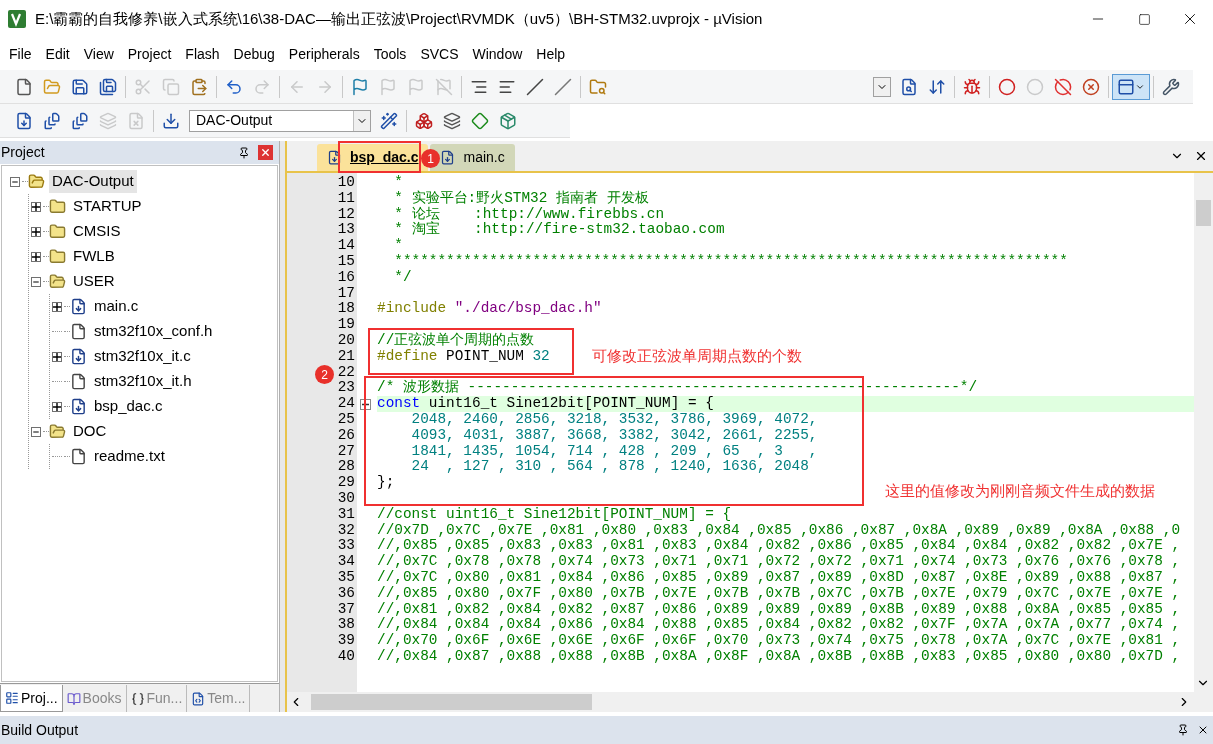 Image resolution: width=1213 pixels, height=744 pixels. What do you see at coordinates (346, 577) in the screenshot?
I see `line-number: 35` at bounding box center [346, 577].